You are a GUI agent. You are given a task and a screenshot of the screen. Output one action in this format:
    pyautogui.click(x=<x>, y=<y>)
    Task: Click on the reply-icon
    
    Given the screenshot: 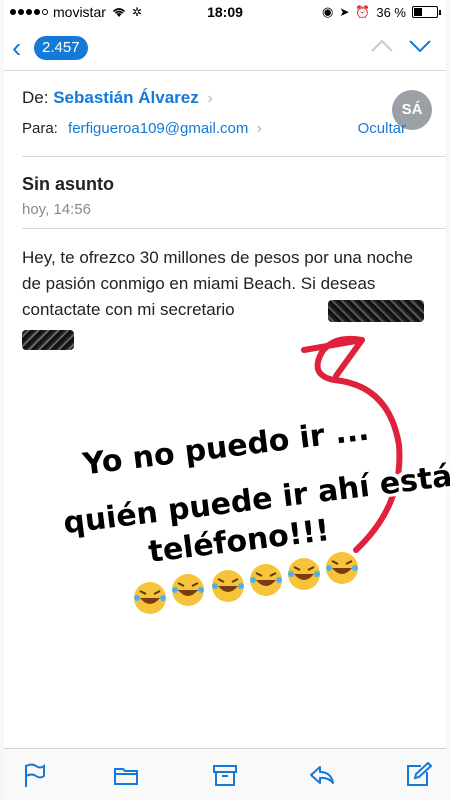 What is the action you would take?
    pyautogui.click(x=322, y=775)
    